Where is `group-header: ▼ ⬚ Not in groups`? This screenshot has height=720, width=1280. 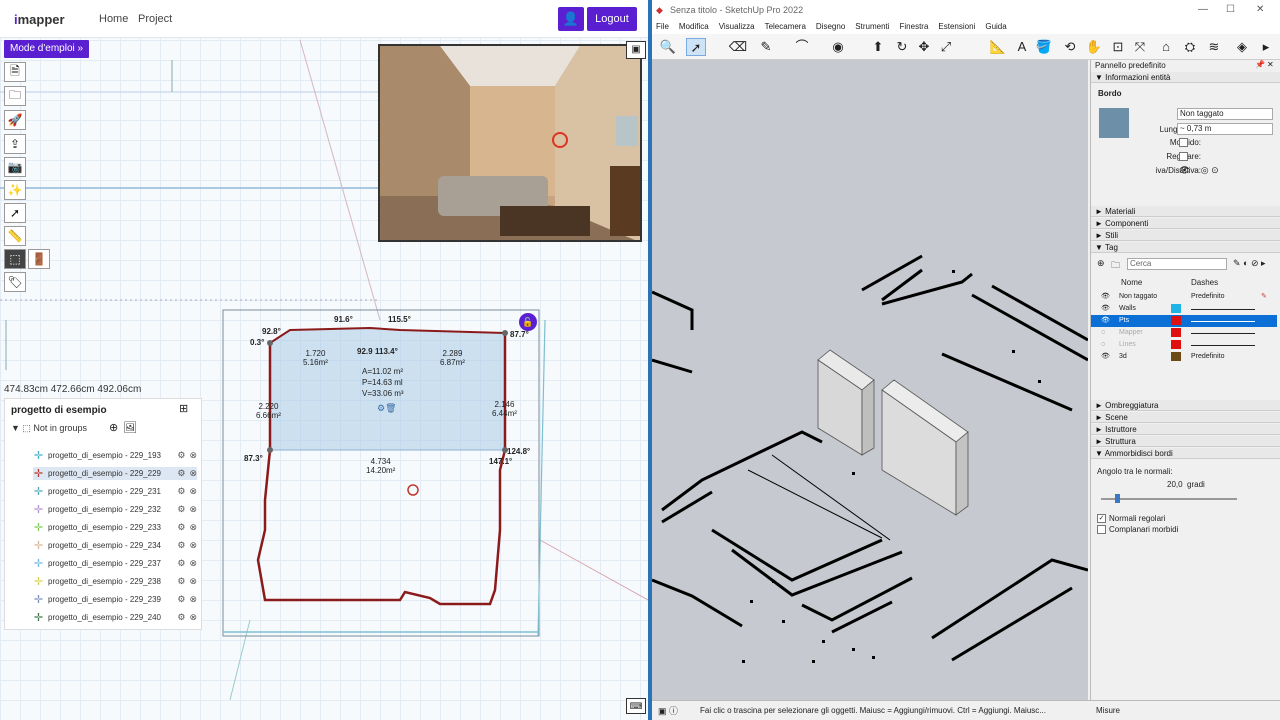
group-header: ▼ ⬚ Not in groups is located at coordinates (49, 428).